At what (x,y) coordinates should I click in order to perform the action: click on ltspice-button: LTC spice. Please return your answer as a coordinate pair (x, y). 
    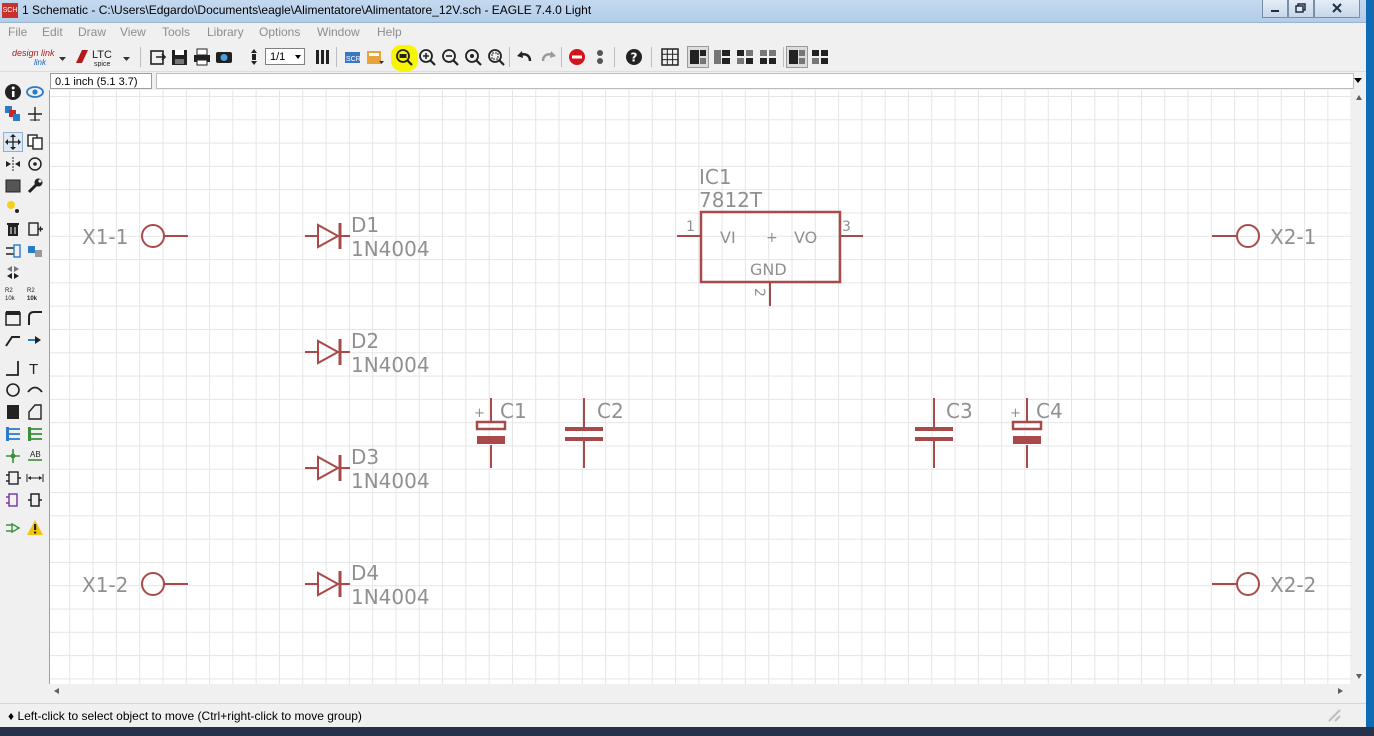
    Looking at the image, I should click on (97, 57).